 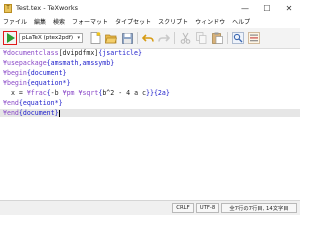 What do you see at coordinates (124, 93) in the screenshot?
I see `code-token: b^2 - 4 a c` at bounding box center [124, 93].